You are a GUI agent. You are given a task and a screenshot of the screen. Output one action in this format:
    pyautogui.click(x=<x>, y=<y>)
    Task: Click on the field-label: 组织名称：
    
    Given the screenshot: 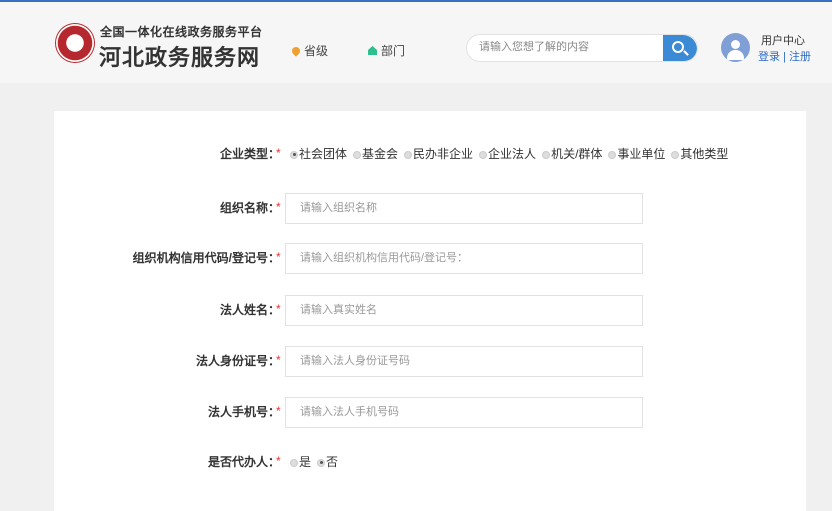 What is the action you would take?
    pyautogui.click(x=249, y=208)
    